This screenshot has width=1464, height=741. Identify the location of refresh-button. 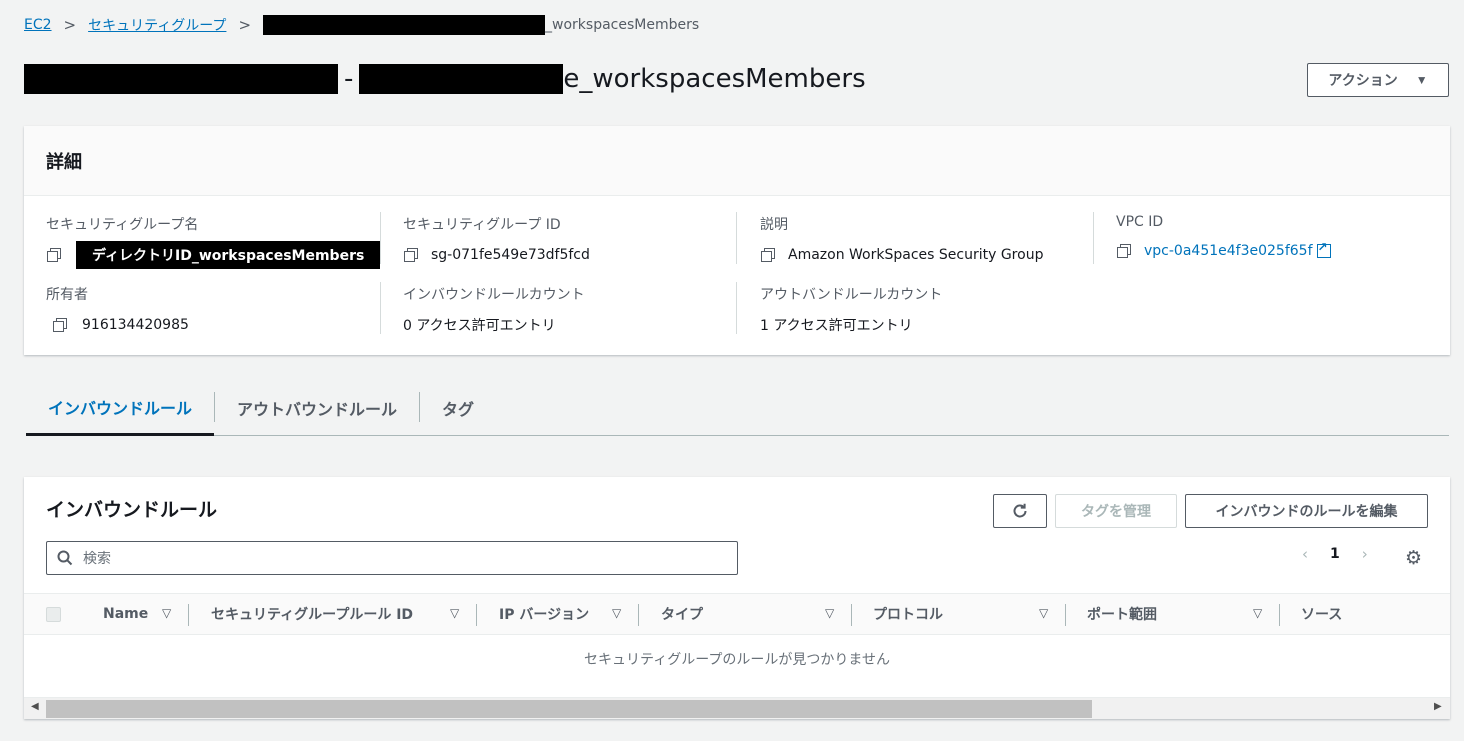
(1020, 511).